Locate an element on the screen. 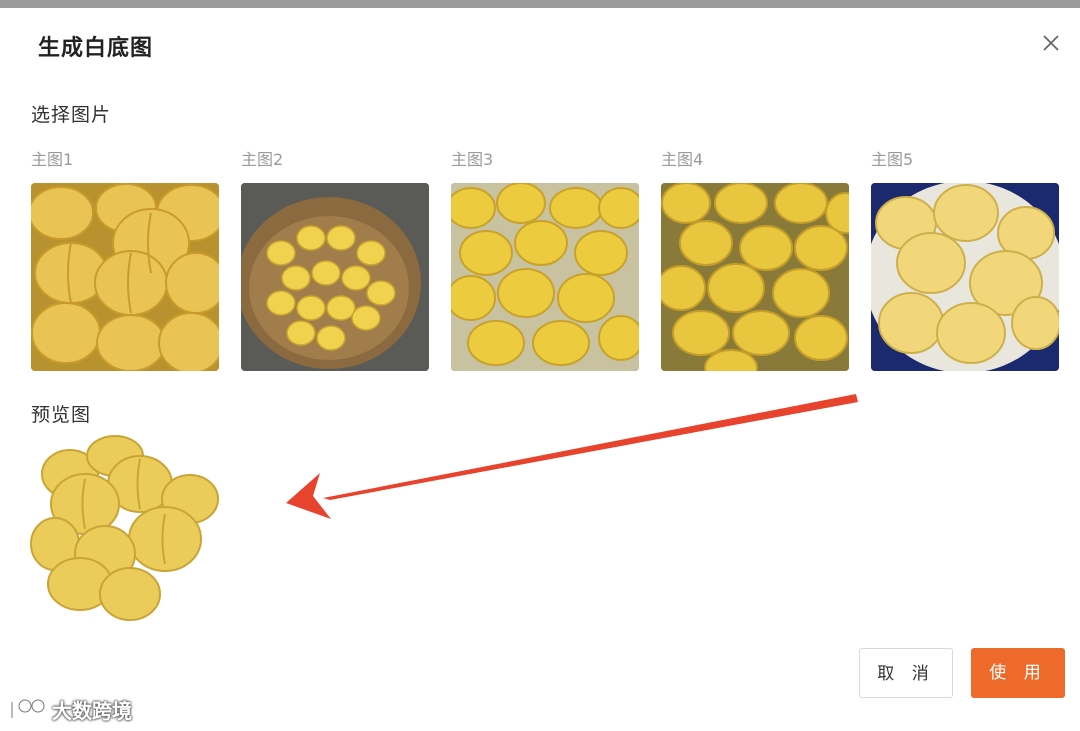 The image size is (1080, 731). use-button: 使 用 is located at coordinates (1018, 673).